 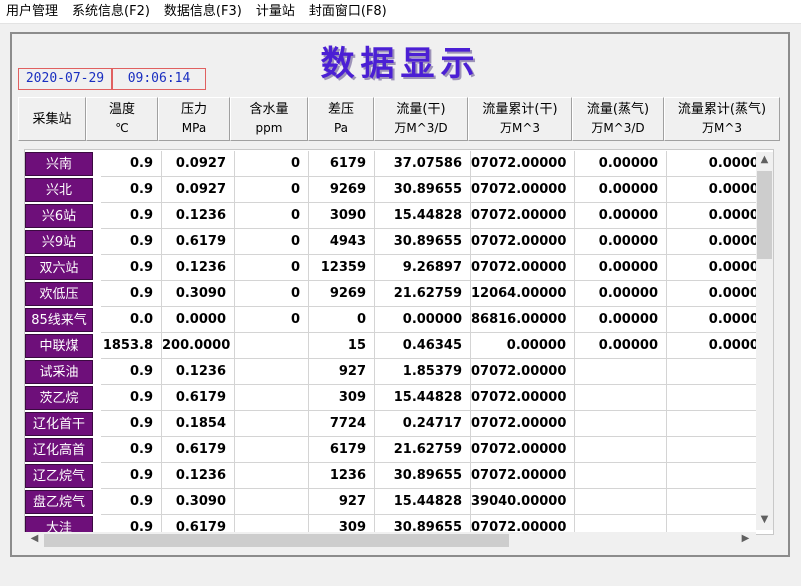 What do you see at coordinates (523, 320) in the screenshot?
I see `cell-flow-total-dry: 86816.00000` at bounding box center [523, 320].